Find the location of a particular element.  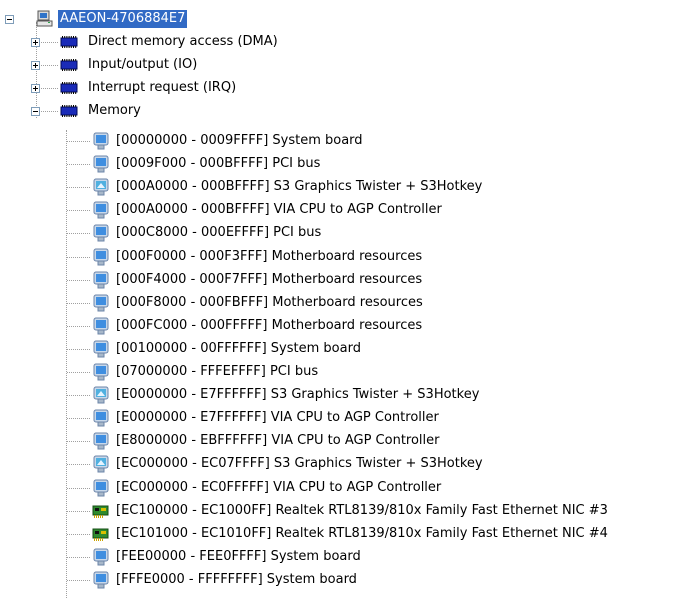

computer-icon is located at coordinates (44, 18).